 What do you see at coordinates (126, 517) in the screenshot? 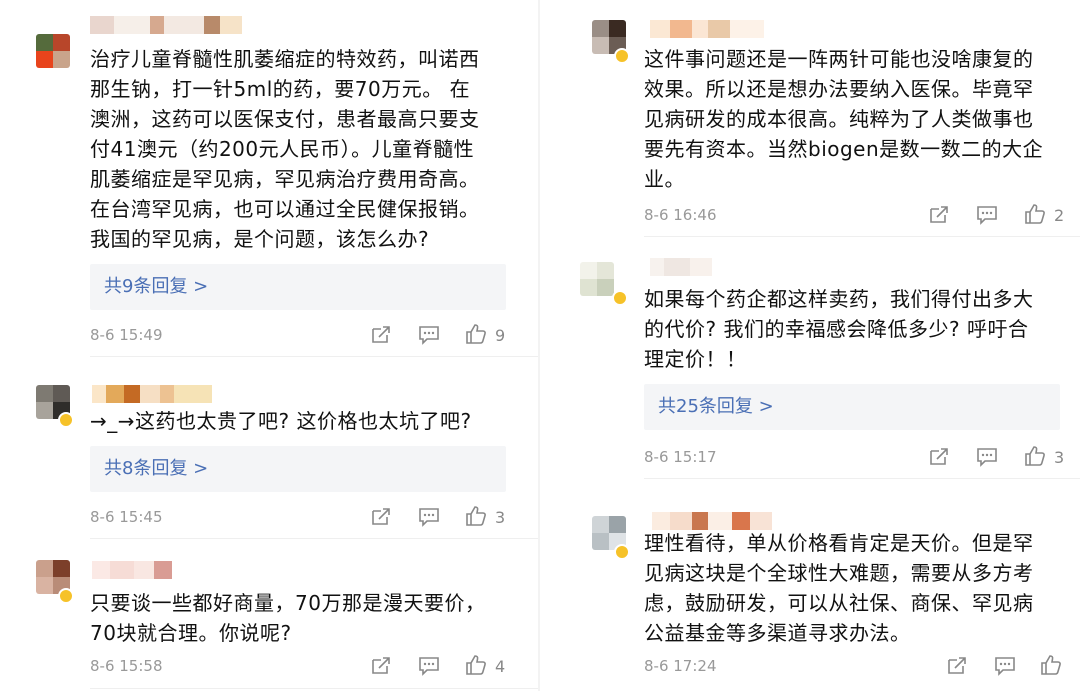
I see `timestamp: 8-6 15:45` at bounding box center [126, 517].